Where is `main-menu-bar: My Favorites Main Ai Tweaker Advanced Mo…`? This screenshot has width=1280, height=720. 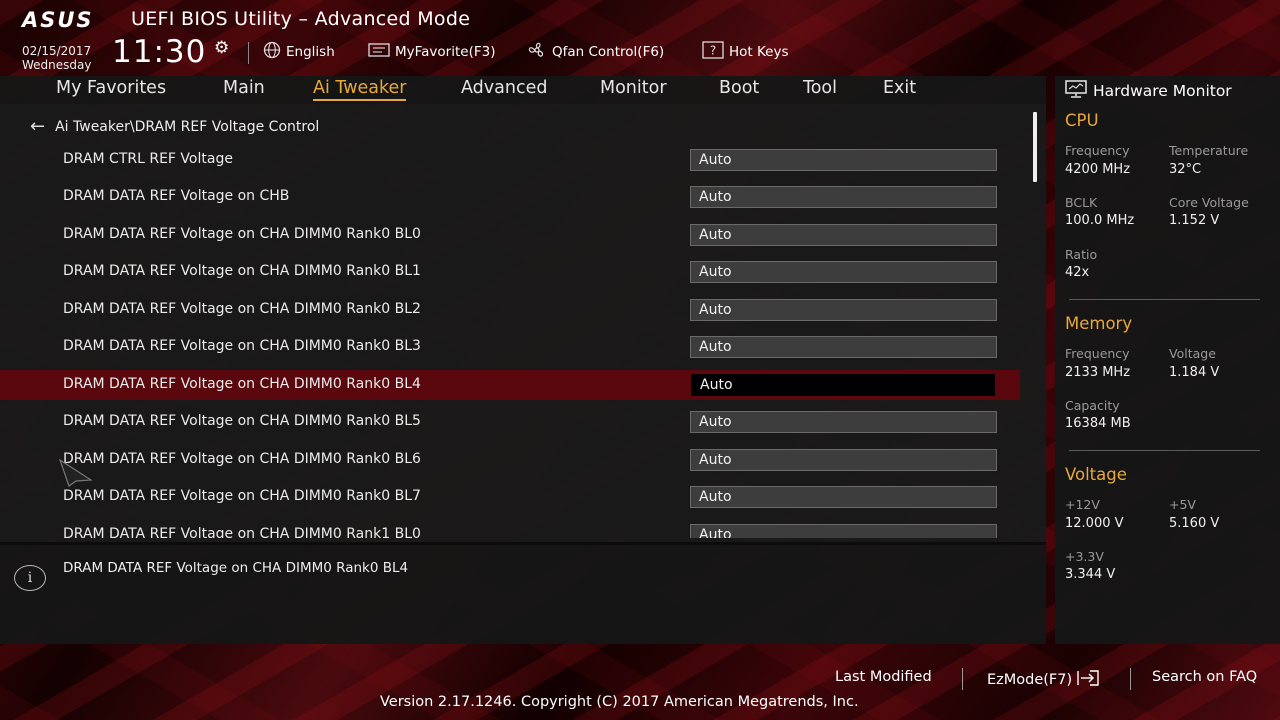 main-menu-bar: My Favorites Main Ai Tweaker Advanced Mo… is located at coordinates (523, 90).